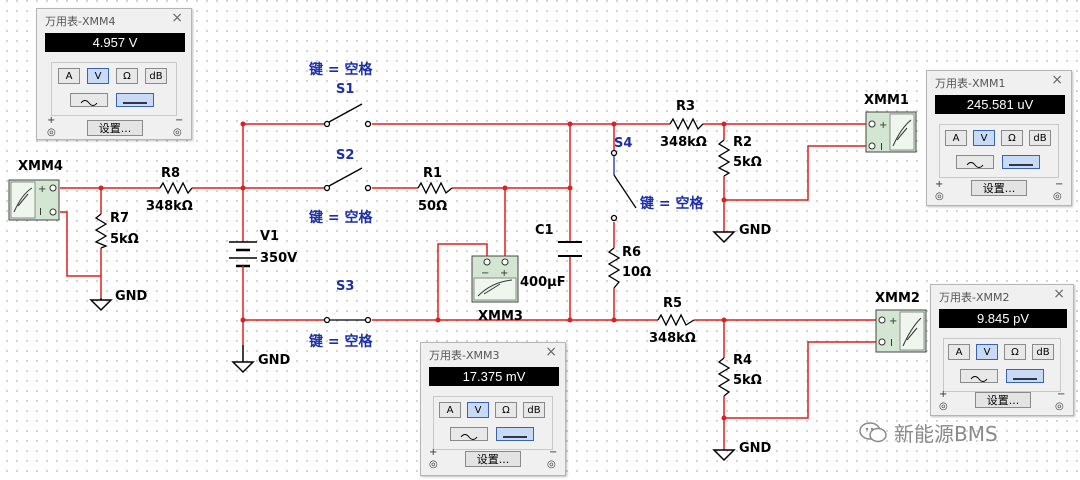 The height and width of the screenshot is (480, 1080). Describe the element at coordinates (347, 320) in the screenshot. I see `switch-s3` at that location.